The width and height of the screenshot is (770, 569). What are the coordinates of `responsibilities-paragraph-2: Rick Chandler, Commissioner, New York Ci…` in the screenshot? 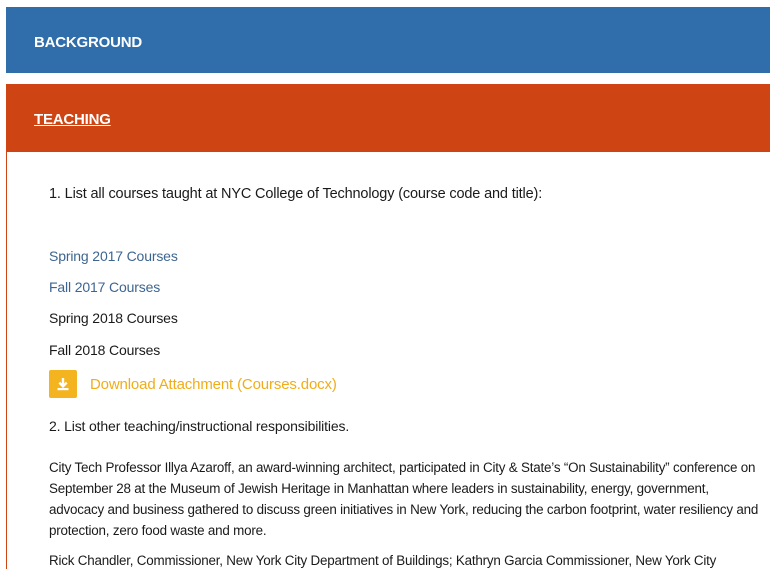 It's located at (383, 560).